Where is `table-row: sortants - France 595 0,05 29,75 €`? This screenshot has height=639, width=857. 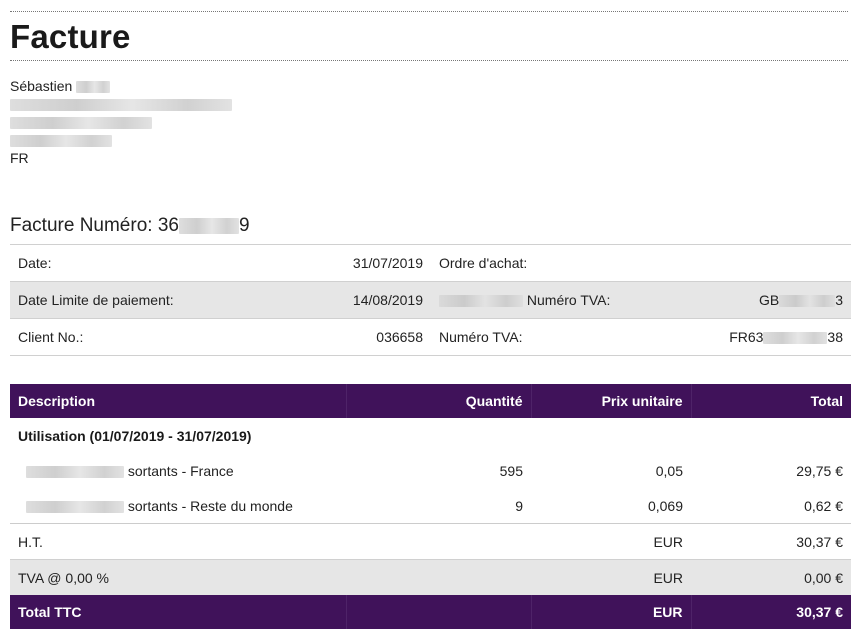
table-row: sortants - France 595 0,05 29,75 € is located at coordinates (430, 470).